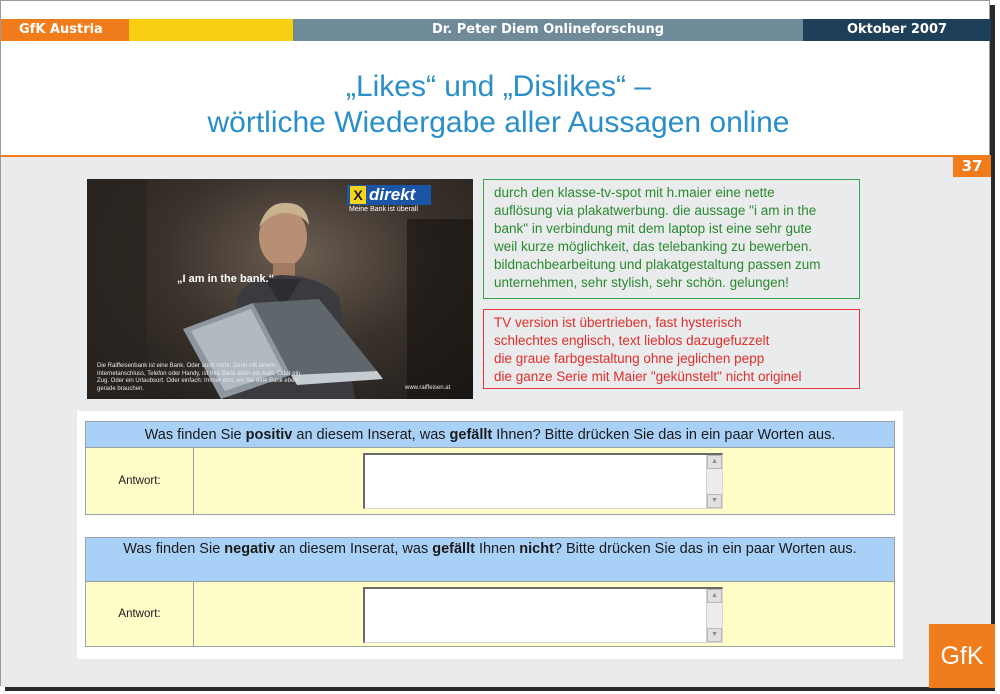  What do you see at coordinates (269, 435) in the screenshot?
I see `question-emphasis: positiv` at bounding box center [269, 435].